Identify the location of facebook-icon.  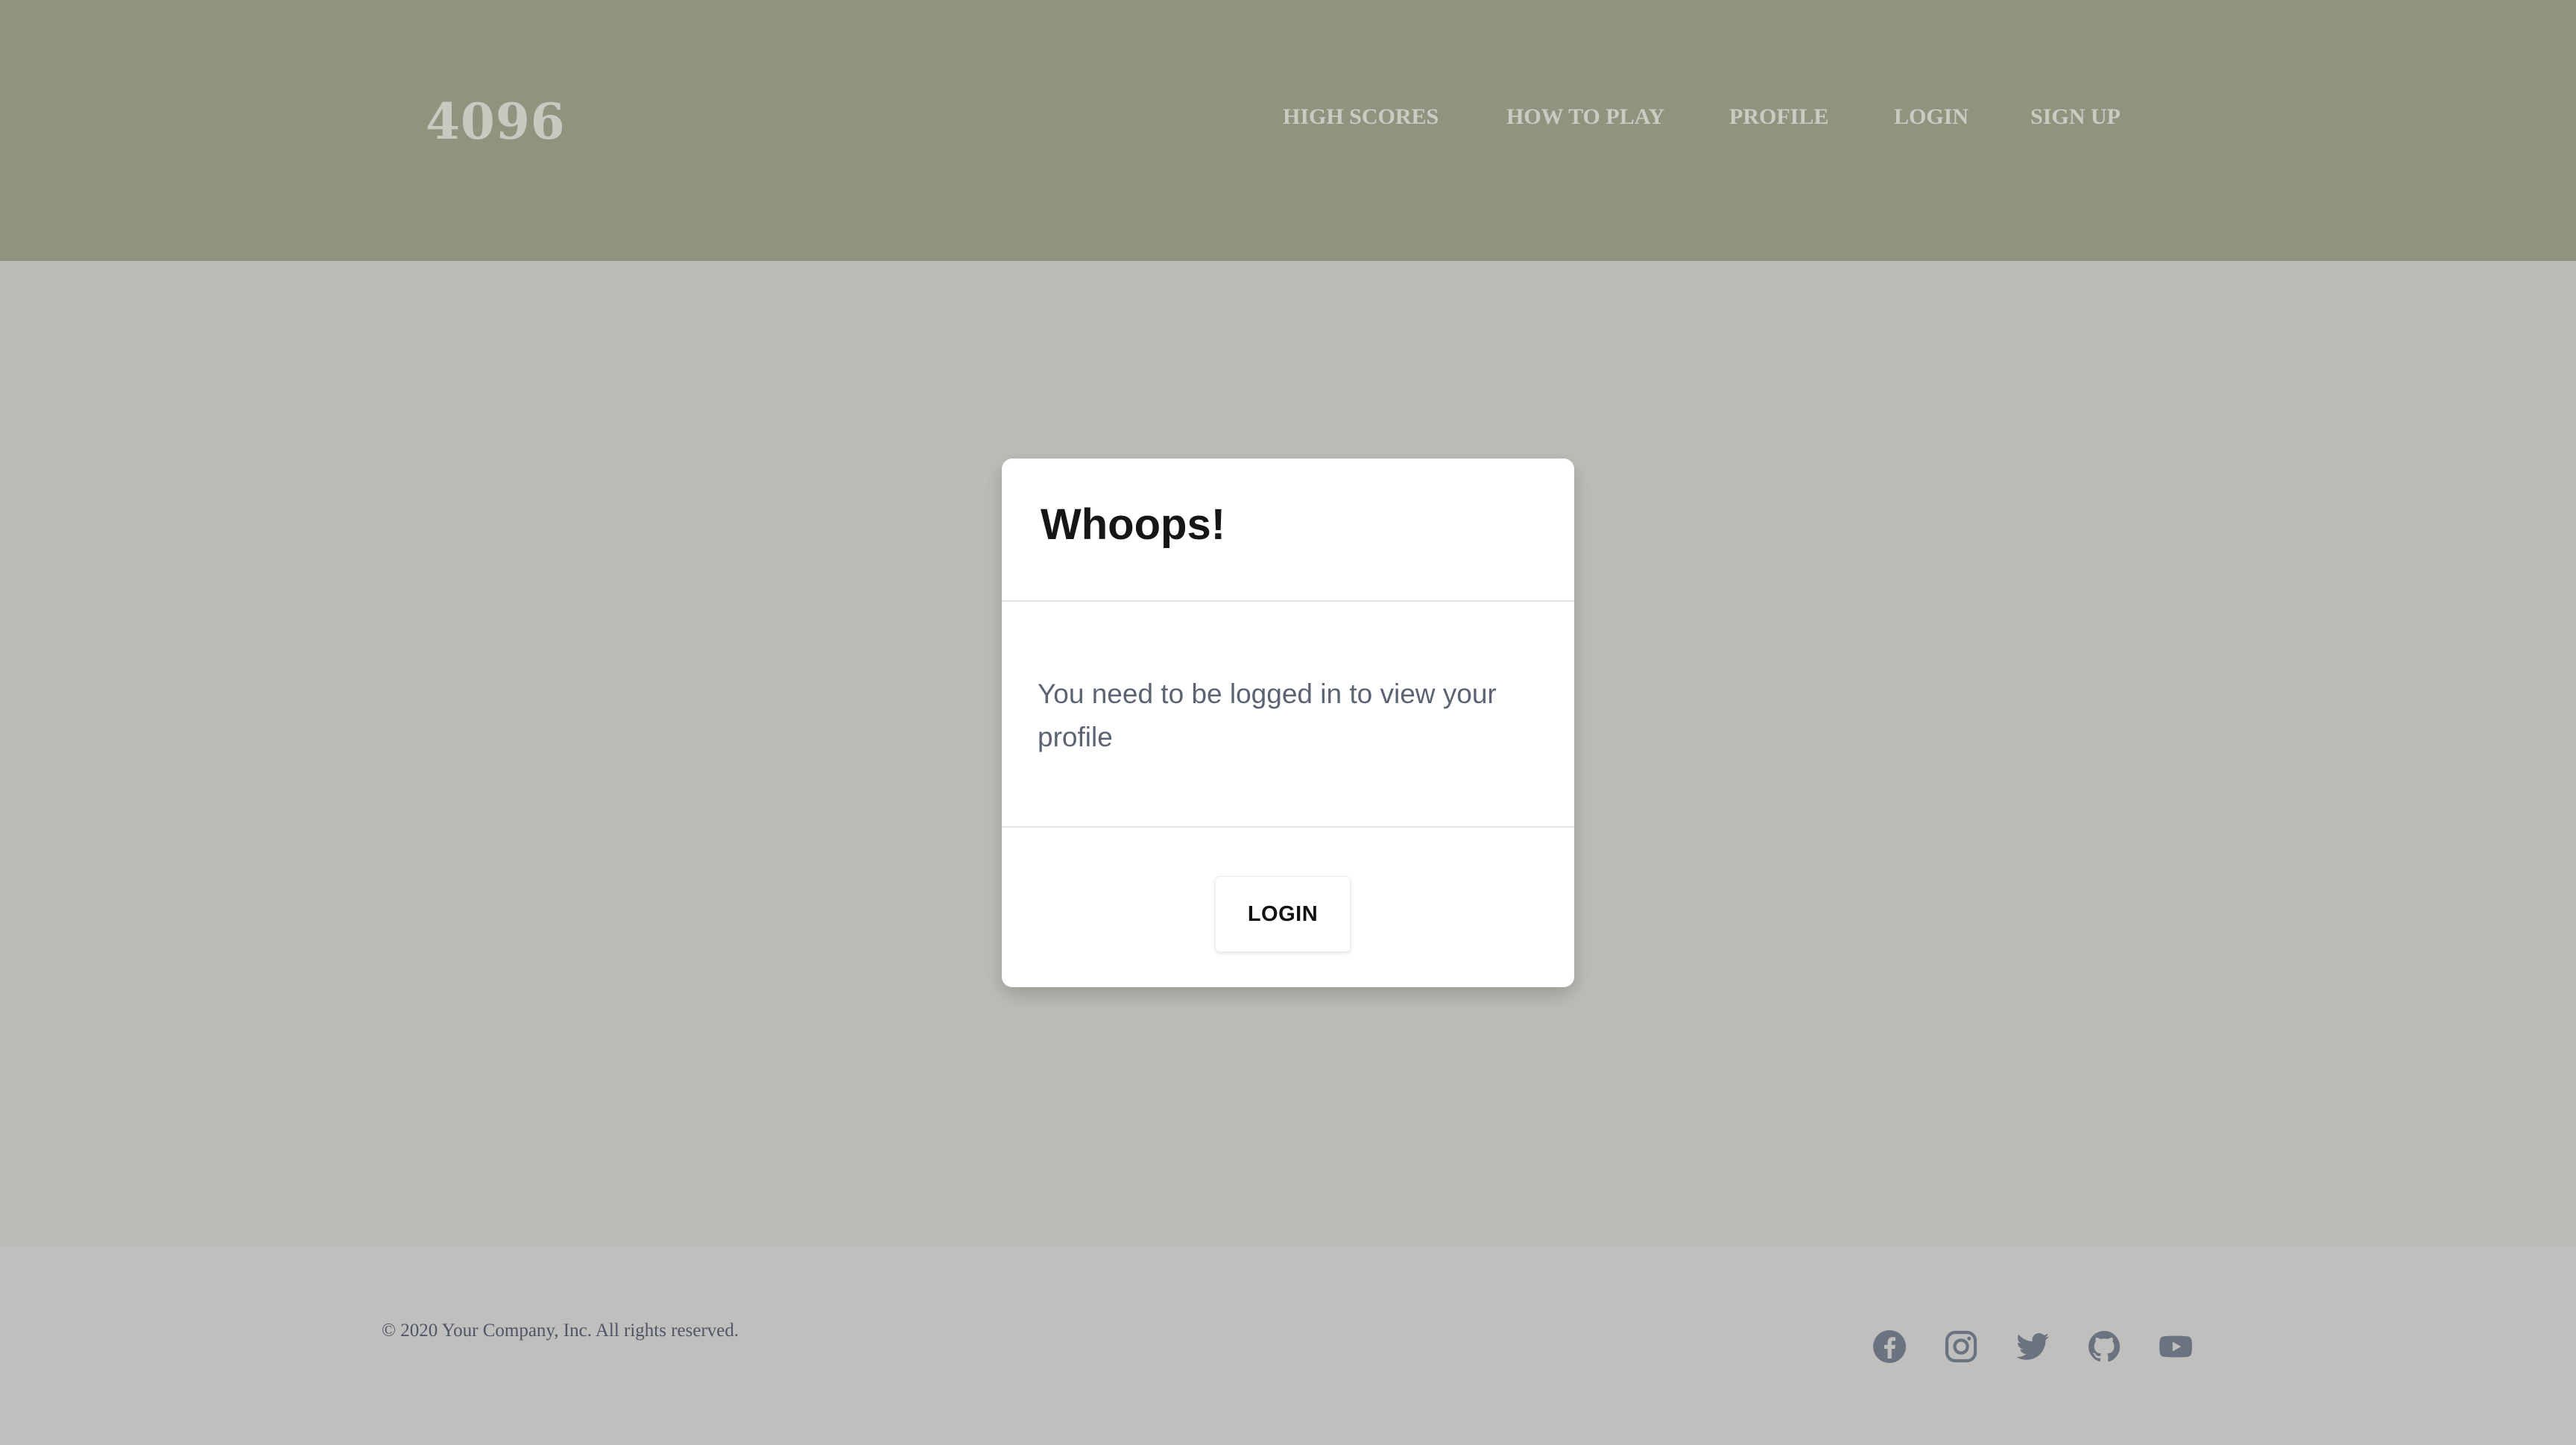
(1890, 1346).